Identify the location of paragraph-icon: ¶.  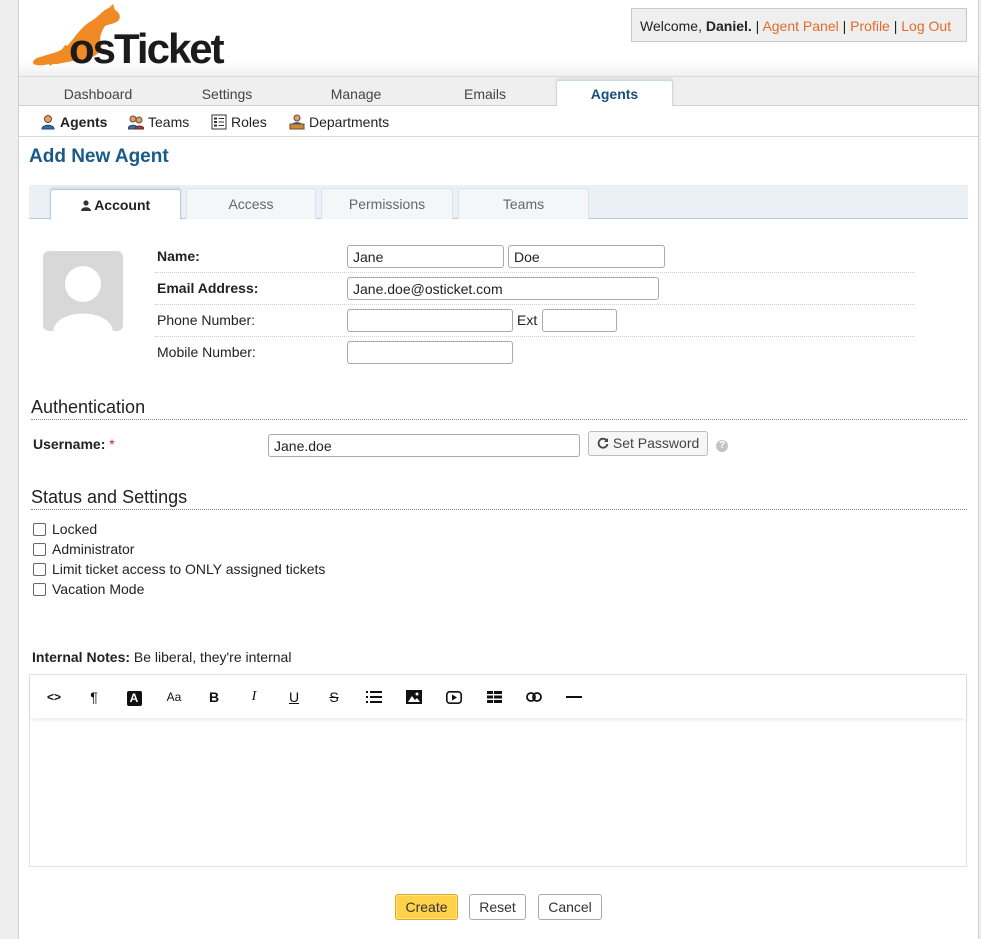
(94, 697).